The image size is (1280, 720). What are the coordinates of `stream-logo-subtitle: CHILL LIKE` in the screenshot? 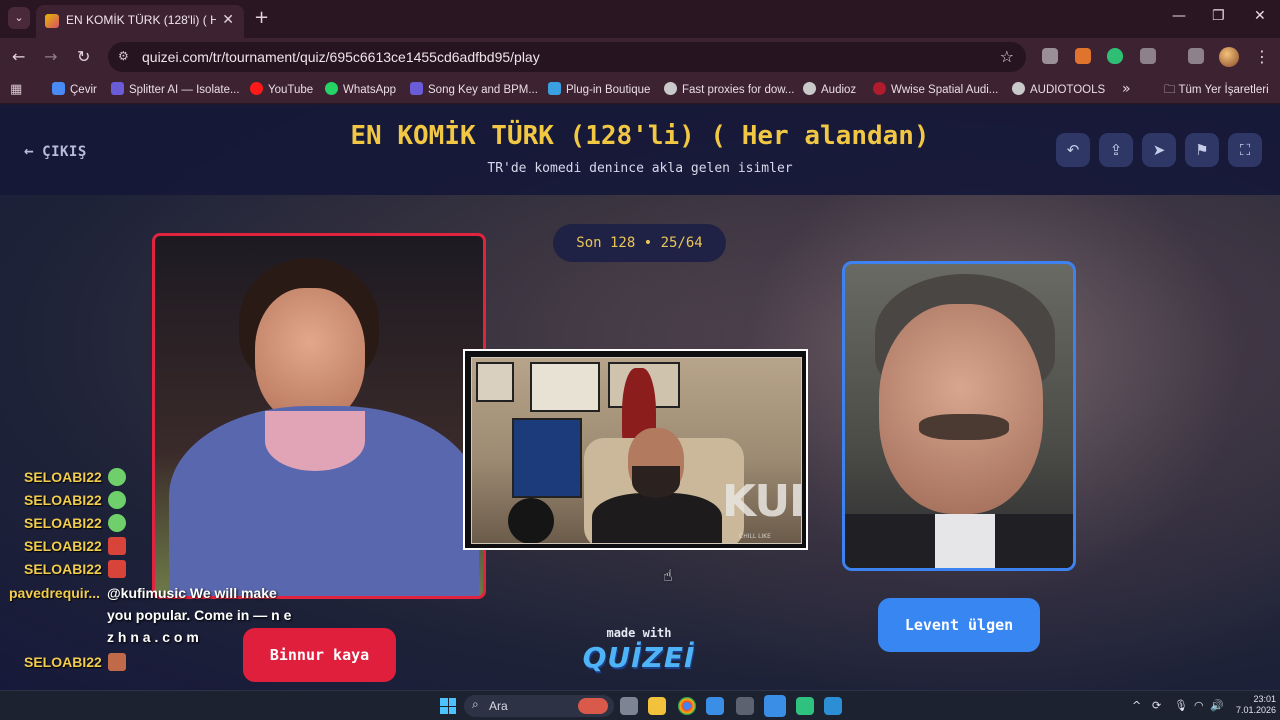 It's located at (755, 536).